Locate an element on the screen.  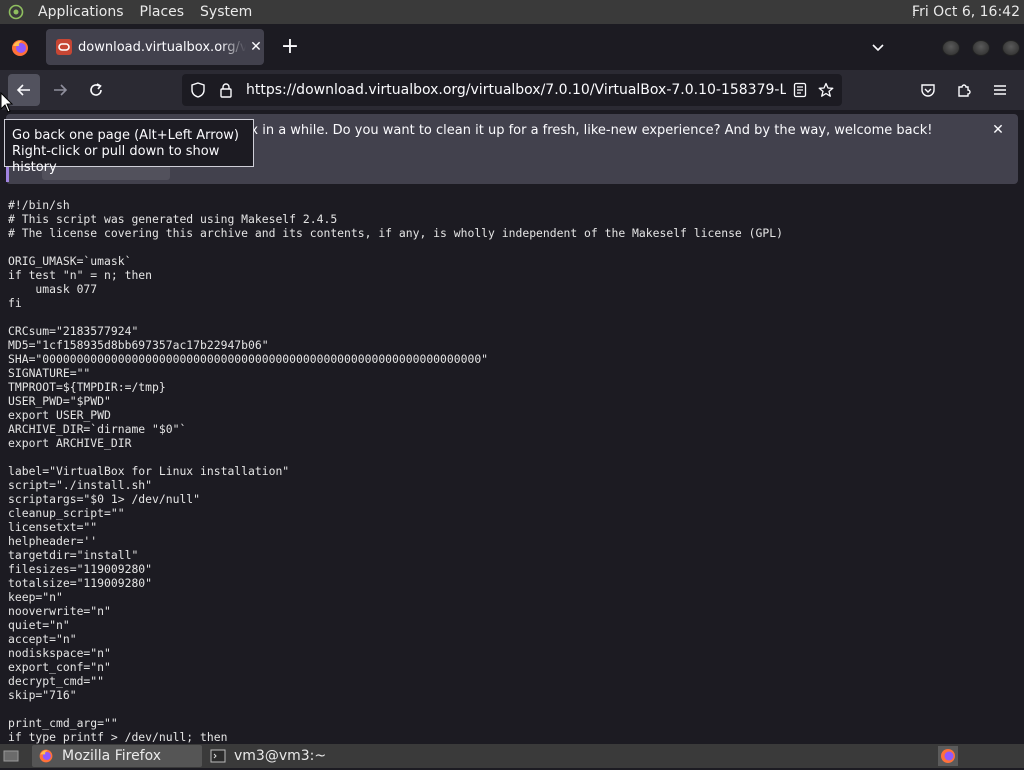
notification-close-icon: ✕ is located at coordinates (998, 130).